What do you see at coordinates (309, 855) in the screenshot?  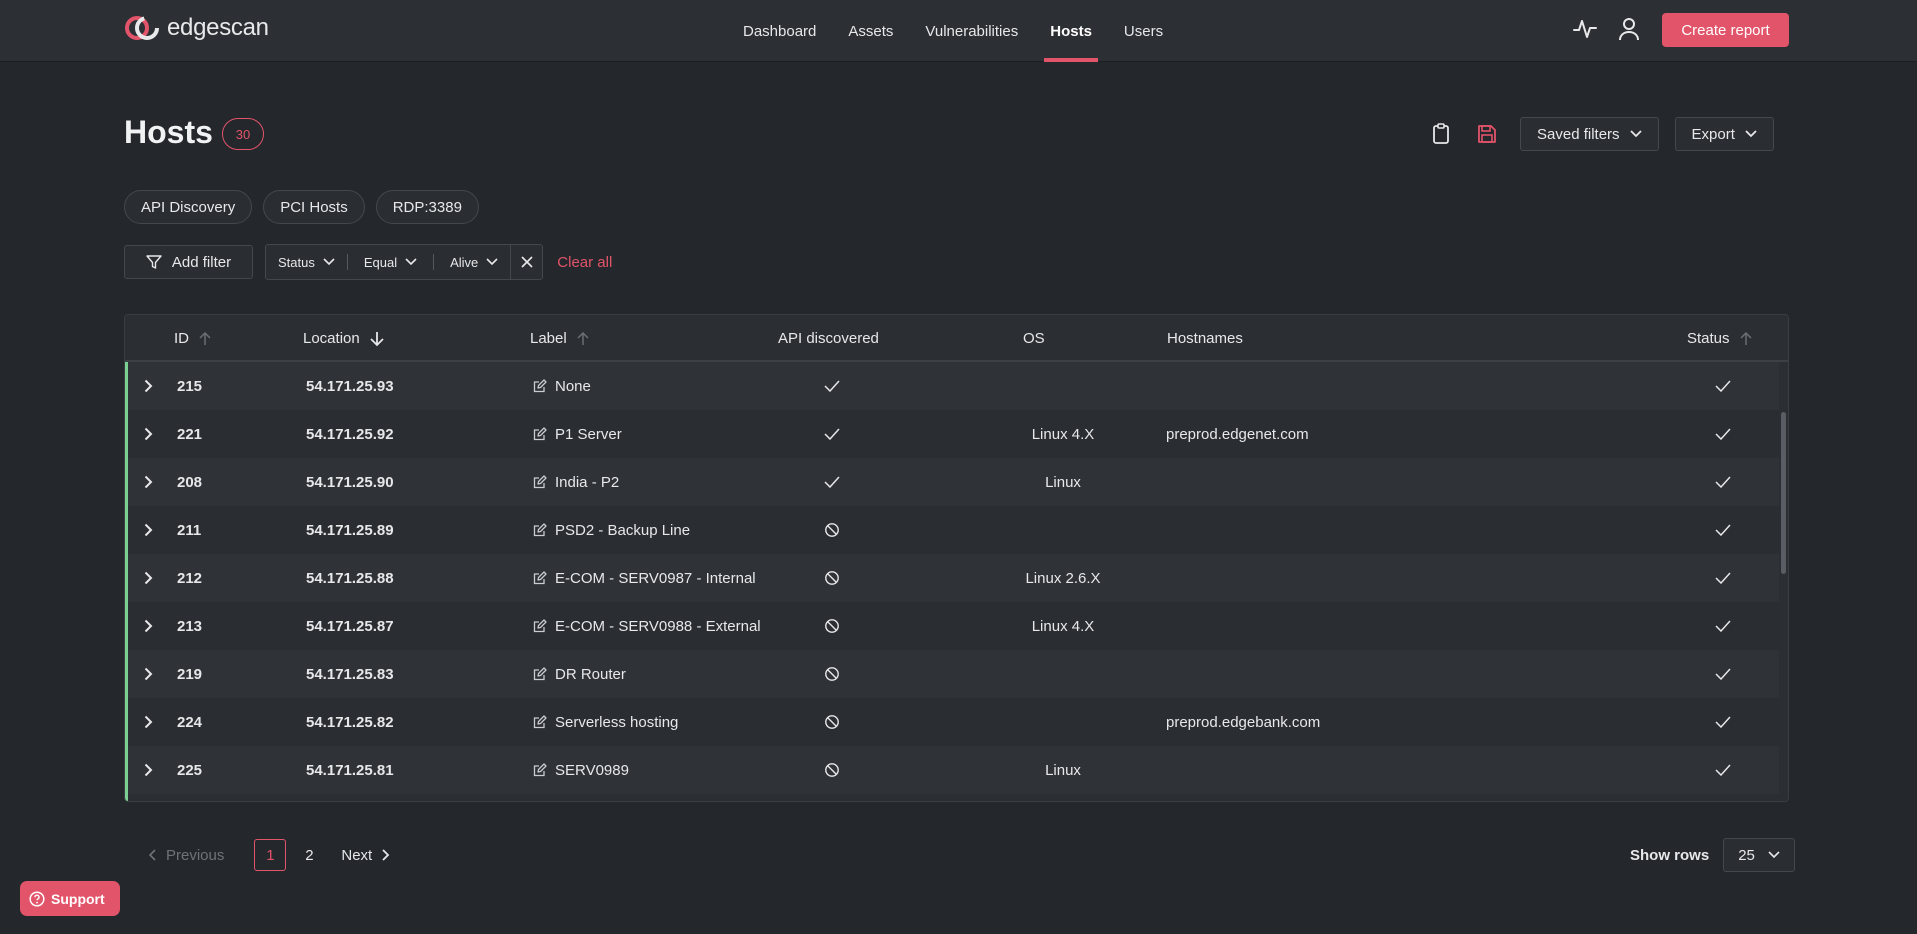 I see `page-2-button: 2` at bounding box center [309, 855].